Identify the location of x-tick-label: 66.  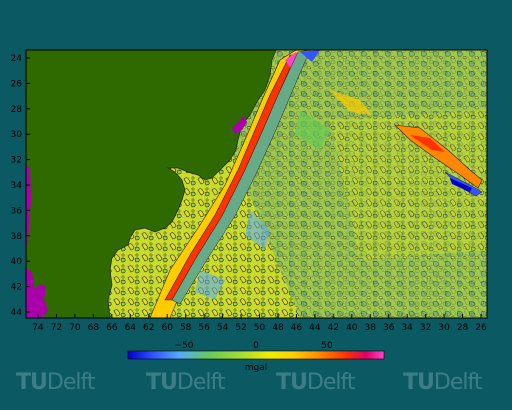
(112, 328).